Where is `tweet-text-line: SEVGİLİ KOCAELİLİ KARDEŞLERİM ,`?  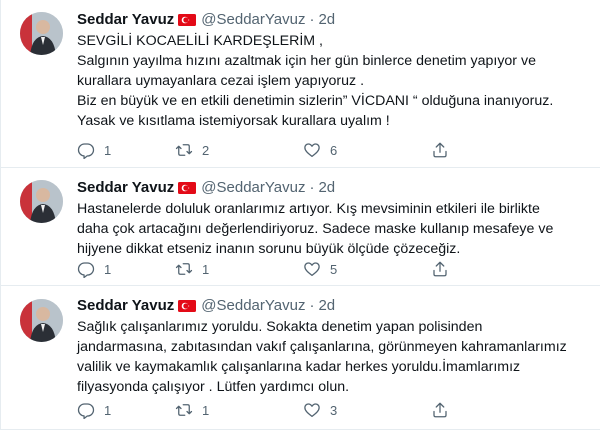 tweet-text-line: SEVGİLİ KOCAELİLİ KARDEŞLERİM , is located at coordinates (200, 41).